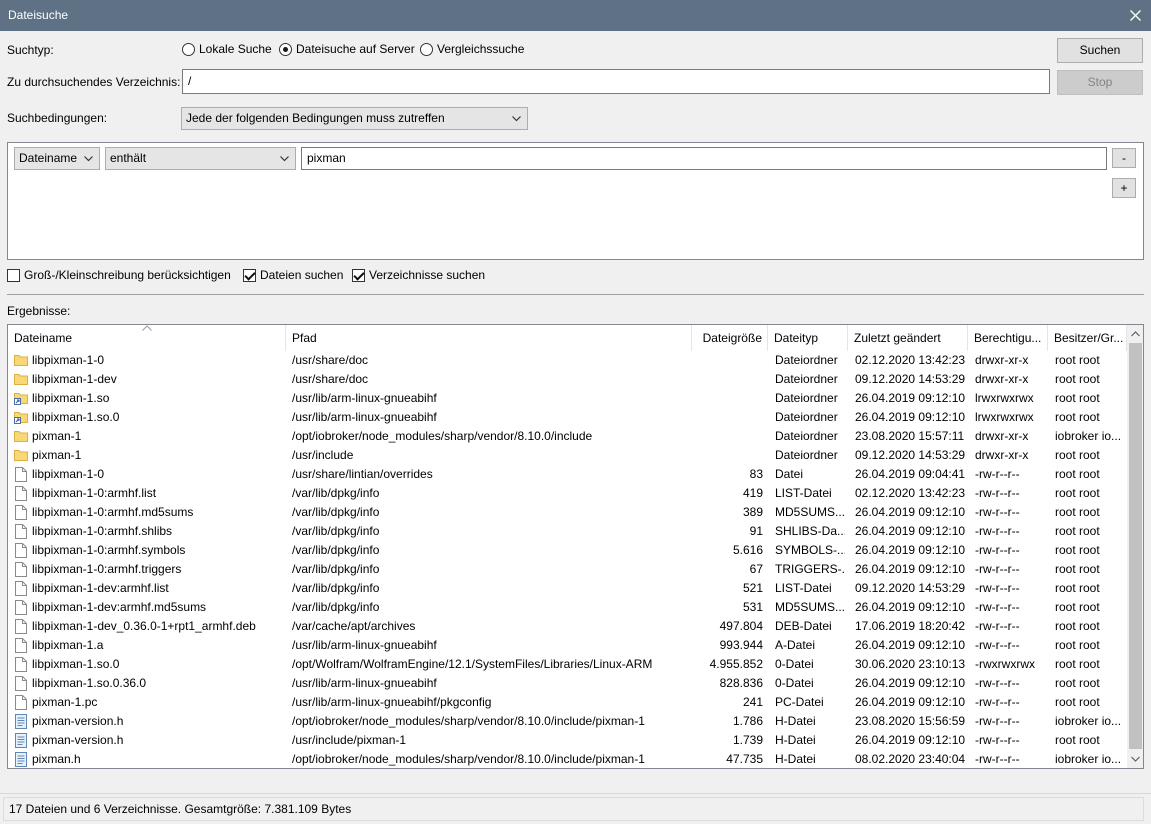  I want to click on vertical-scrollbar, so click(1135, 546).